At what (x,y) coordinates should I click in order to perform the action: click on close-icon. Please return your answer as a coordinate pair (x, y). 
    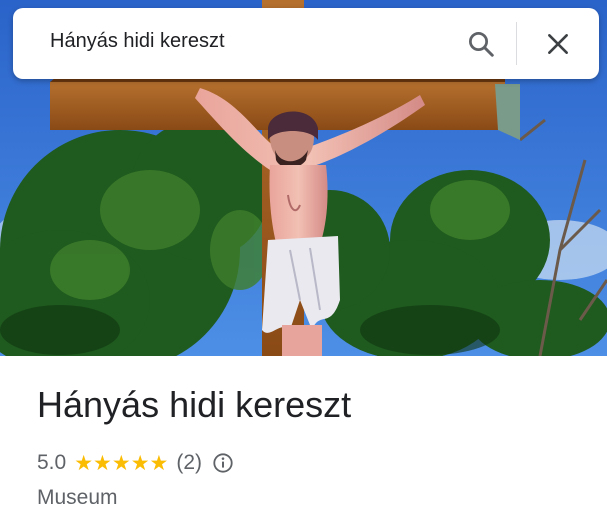
    Looking at the image, I should click on (558, 44).